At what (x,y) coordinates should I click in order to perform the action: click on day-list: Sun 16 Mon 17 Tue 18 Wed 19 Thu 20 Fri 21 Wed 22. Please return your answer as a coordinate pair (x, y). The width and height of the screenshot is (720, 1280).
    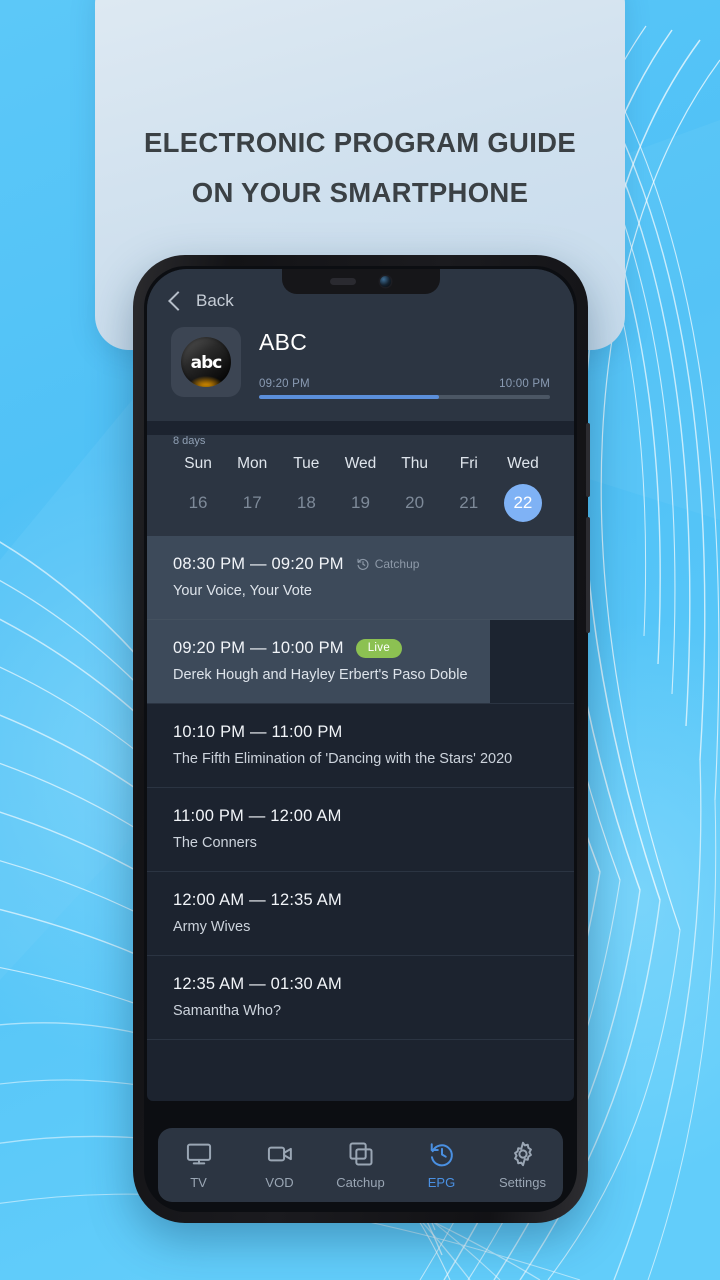
    Looking at the image, I should click on (360, 488).